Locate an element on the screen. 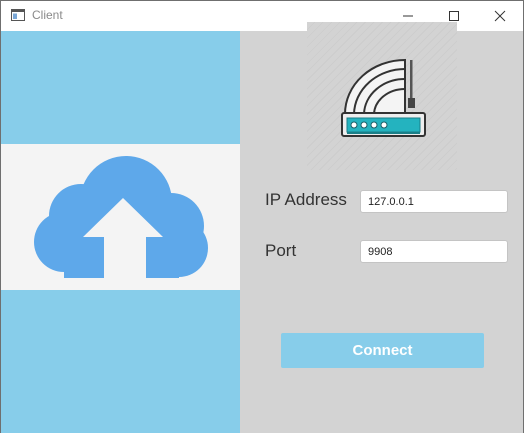 This screenshot has width=524, height=433. close-icon is located at coordinates (500, 16).